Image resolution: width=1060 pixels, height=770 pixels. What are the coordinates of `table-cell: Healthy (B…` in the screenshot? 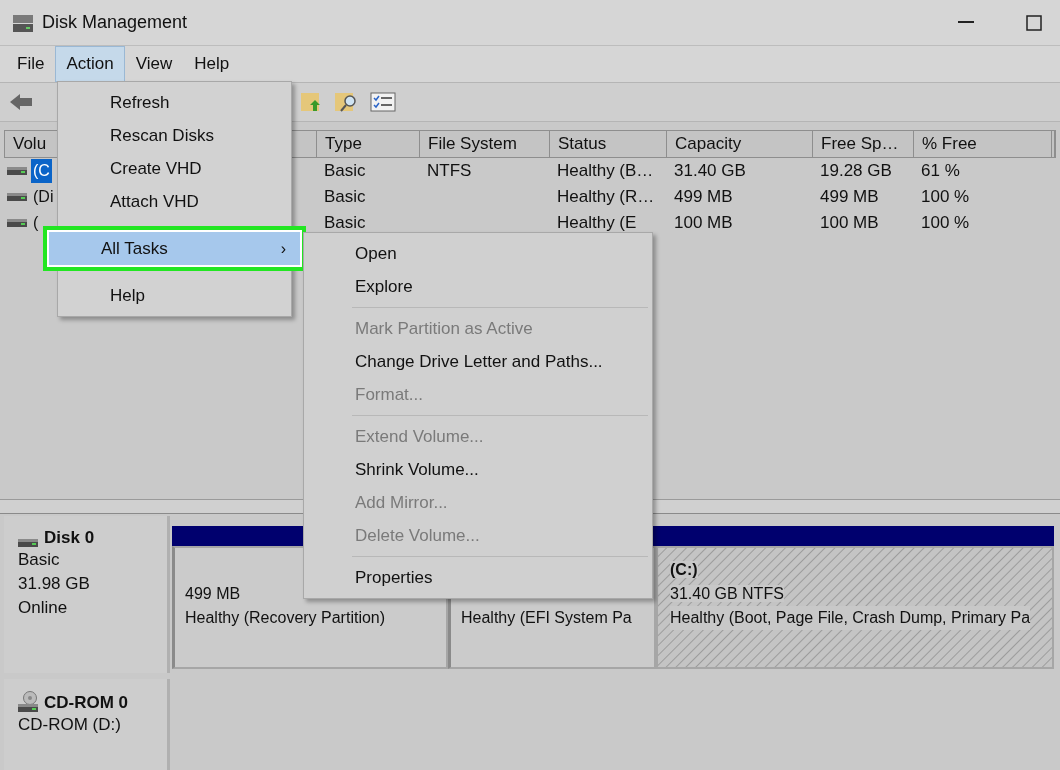 It's located at (605, 171).